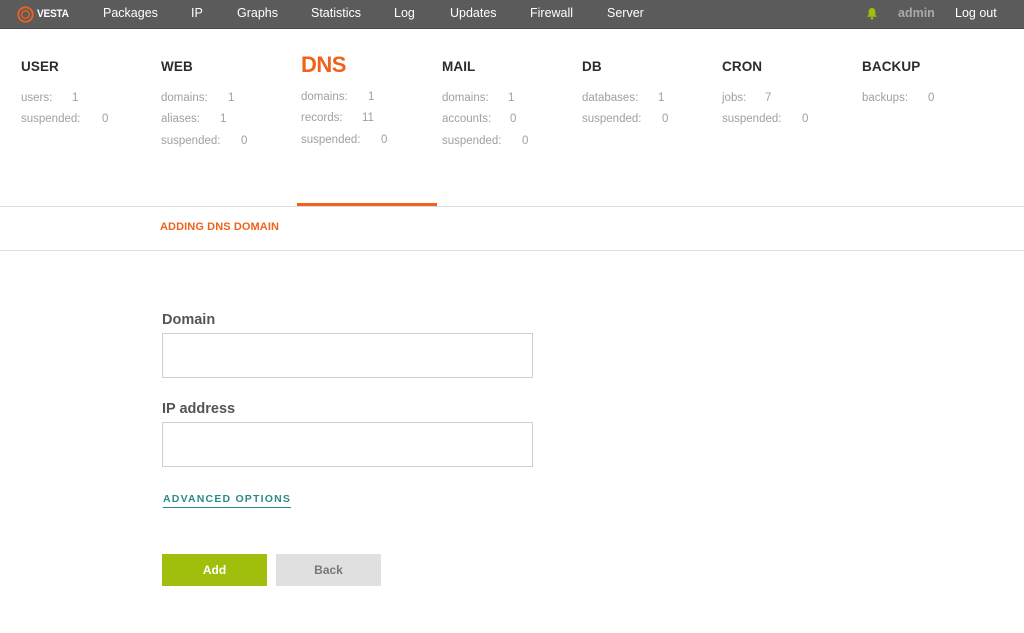  I want to click on nav-log: Log, so click(404, 14).